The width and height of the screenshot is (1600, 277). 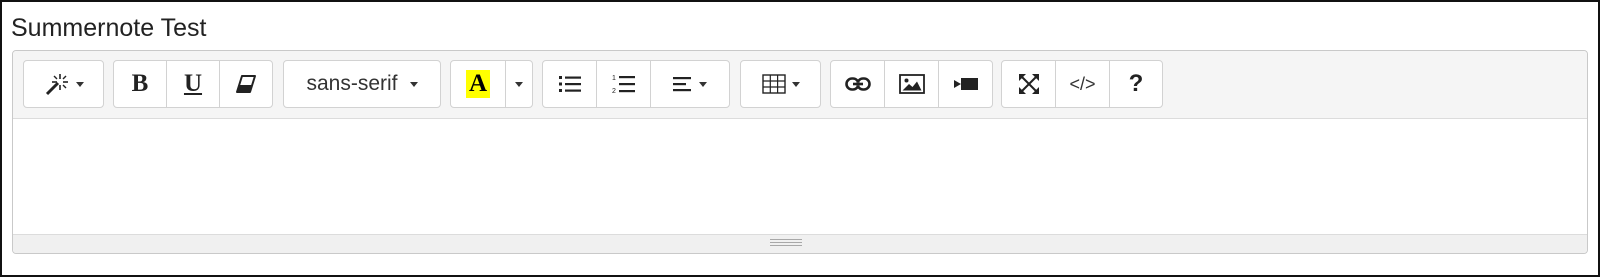 What do you see at coordinates (786, 243) in the screenshot?
I see `resize-grip-icon` at bounding box center [786, 243].